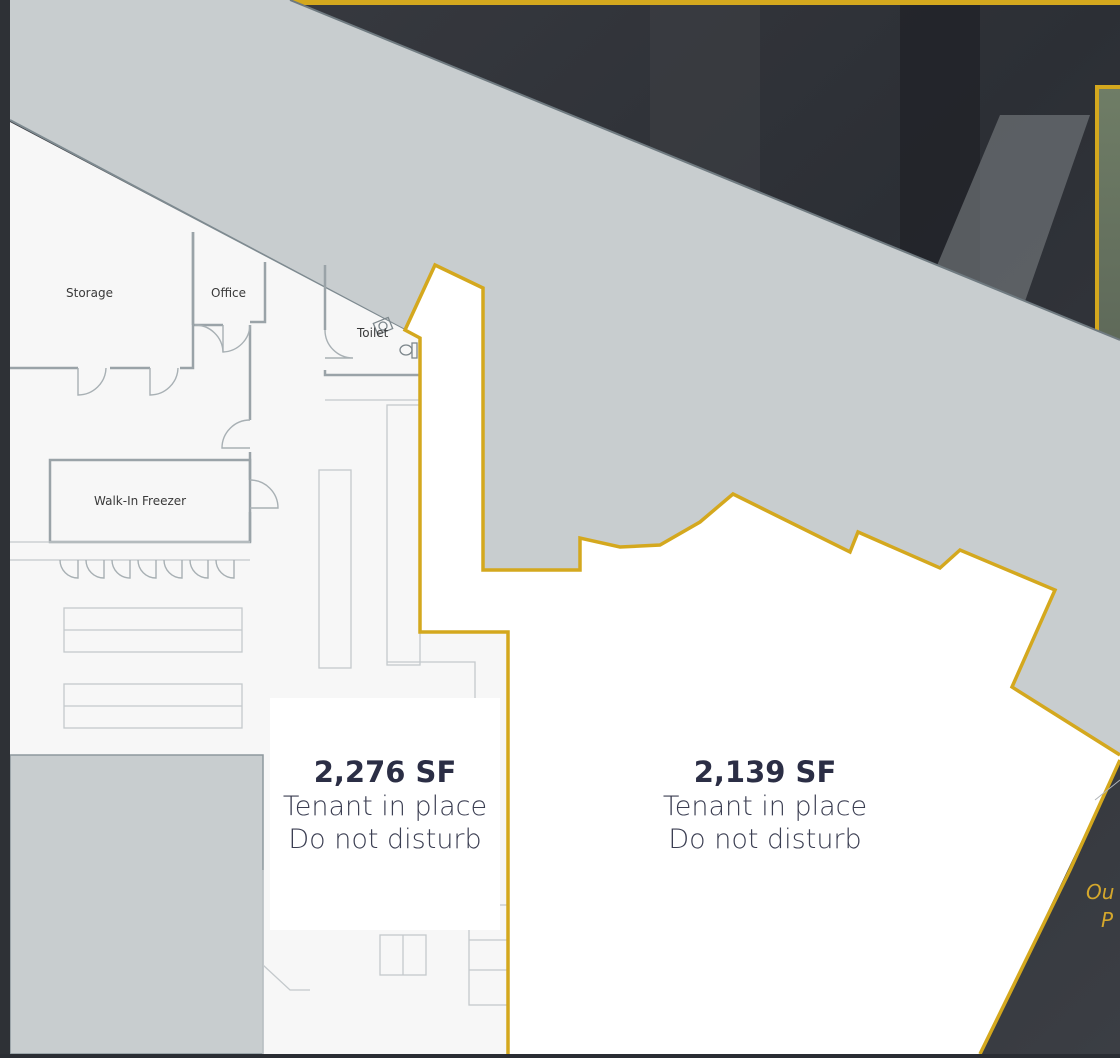  What do you see at coordinates (229, 293) in the screenshot?
I see `room-label-office: Office` at bounding box center [229, 293].